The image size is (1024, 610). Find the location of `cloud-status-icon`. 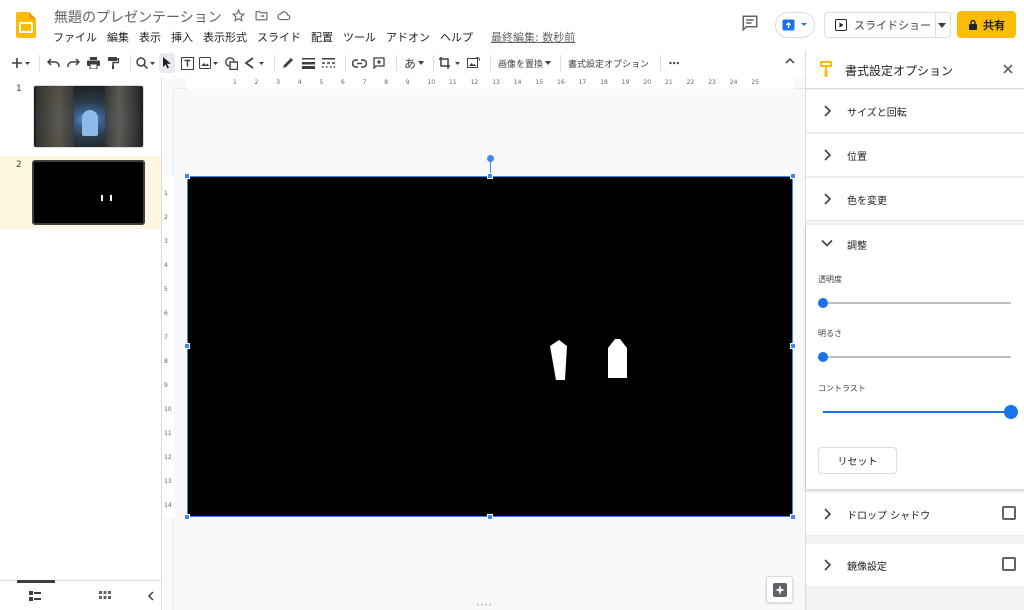

cloud-status-icon is located at coordinates (284, 15).